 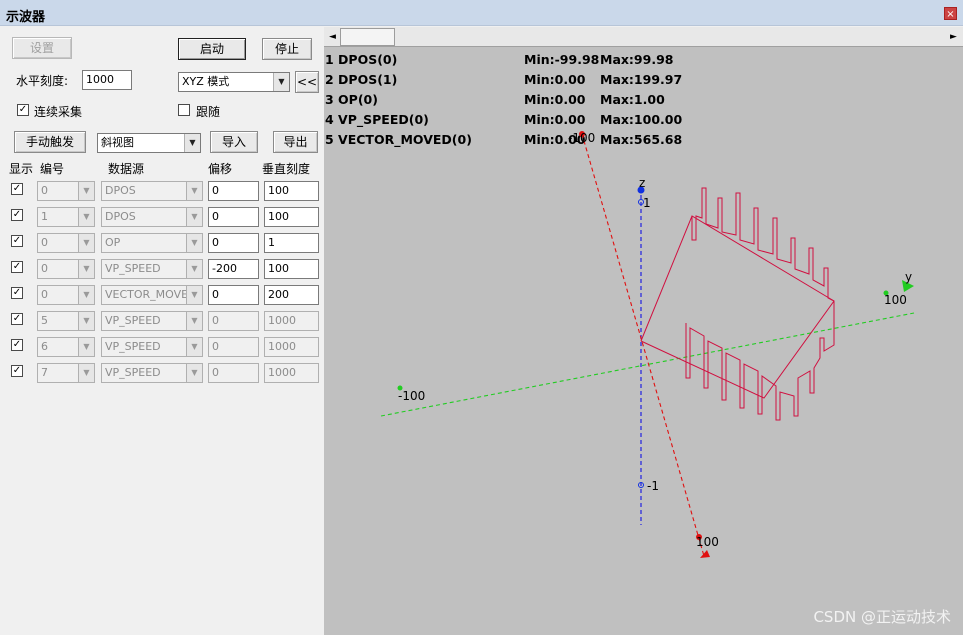 What do you see at coordinates (208, 112) in the screenshot?
I see `follow-label: 跟随` at bounding box center [208, 112].